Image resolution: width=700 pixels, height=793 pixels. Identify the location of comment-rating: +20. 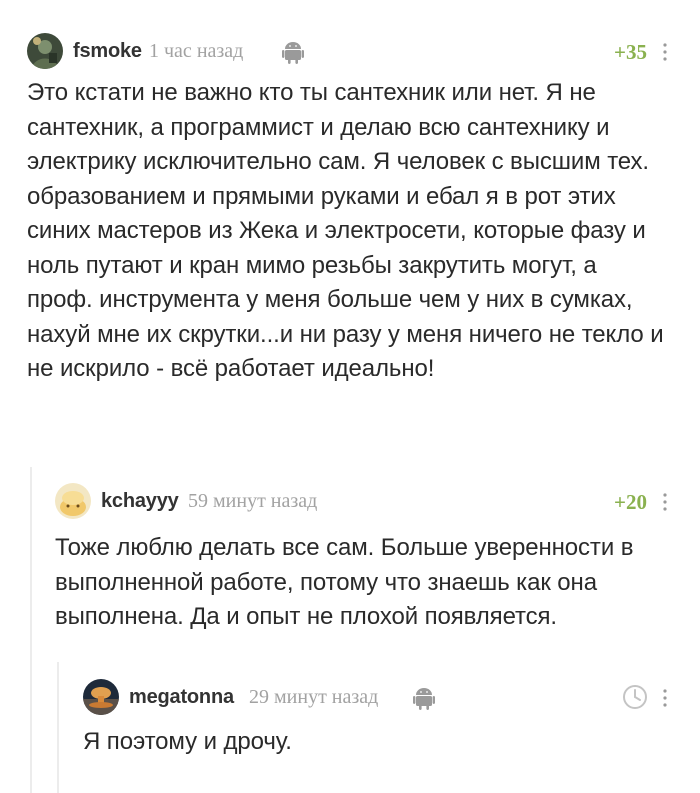
(617, 502).